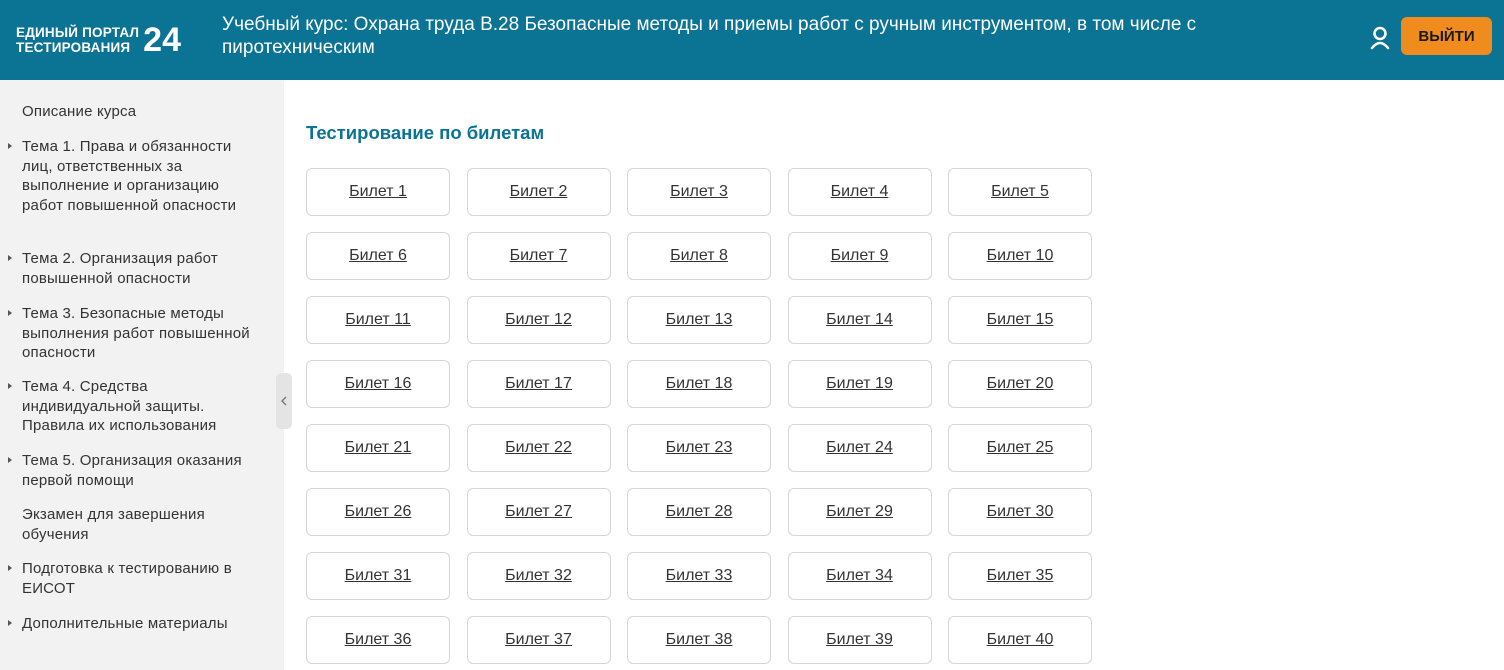 The width and height of the screenshot is (1504, 670). I want to click on ticket-link: Билет 5, so click(1020, 192).